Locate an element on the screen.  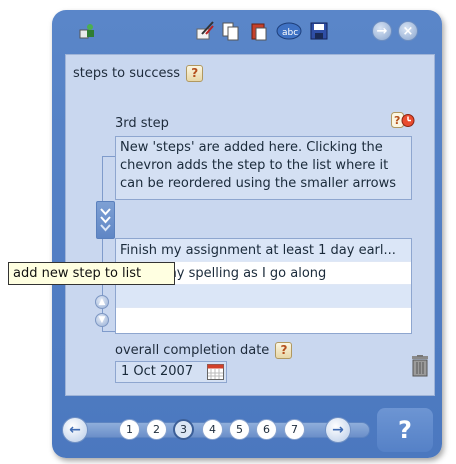
pager: ← 1 2 3 4 5 6 7 → ? is located at coordinates (247, 430).